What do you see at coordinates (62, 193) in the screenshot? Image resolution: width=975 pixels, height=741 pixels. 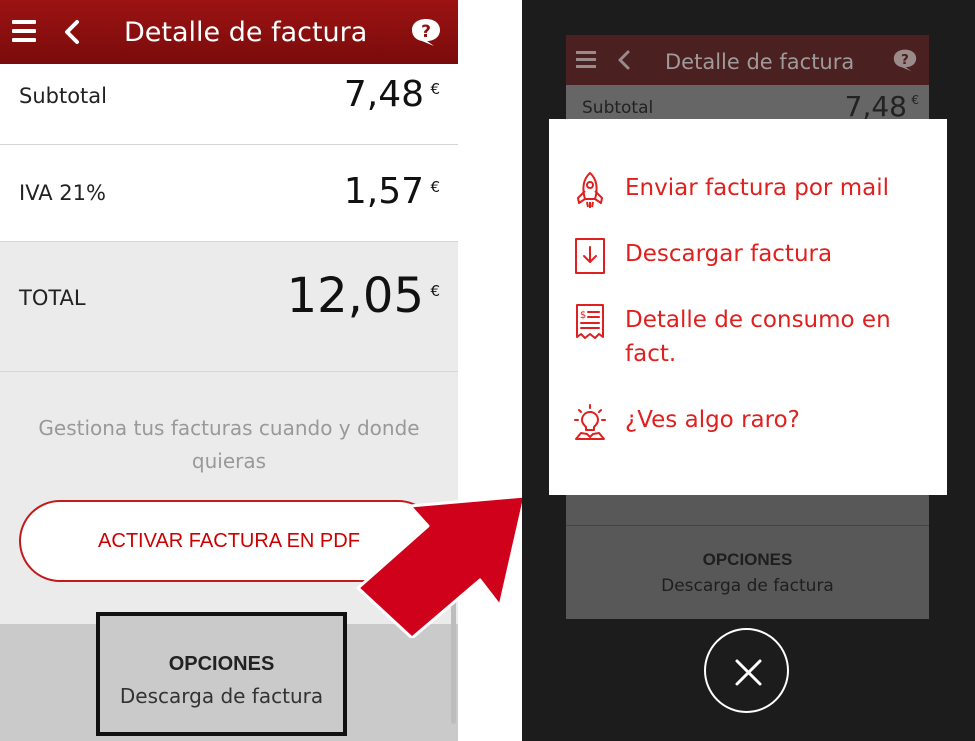 I see `iva-label: IVA 21%` at bounding box center [62, 193].